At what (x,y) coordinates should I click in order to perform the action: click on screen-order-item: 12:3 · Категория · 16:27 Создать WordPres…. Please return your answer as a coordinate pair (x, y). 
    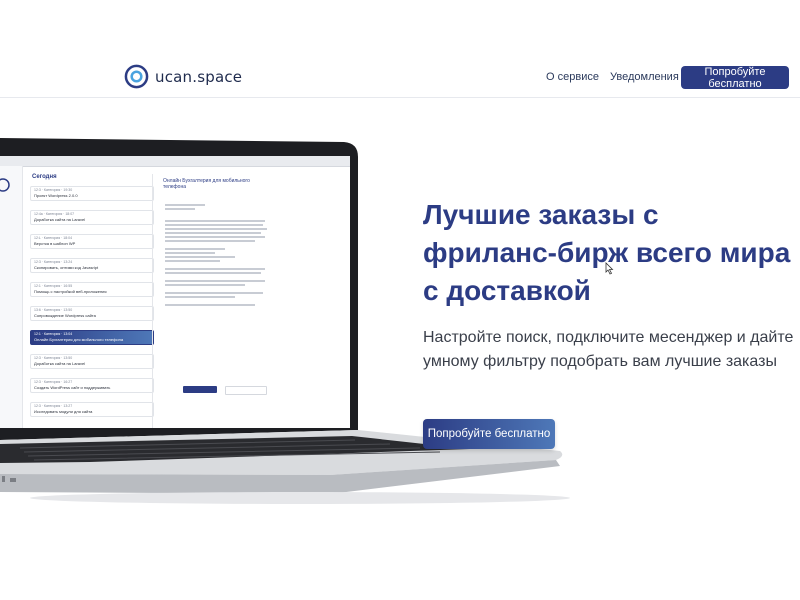
    Looking at the image, I should click on (92, 385).